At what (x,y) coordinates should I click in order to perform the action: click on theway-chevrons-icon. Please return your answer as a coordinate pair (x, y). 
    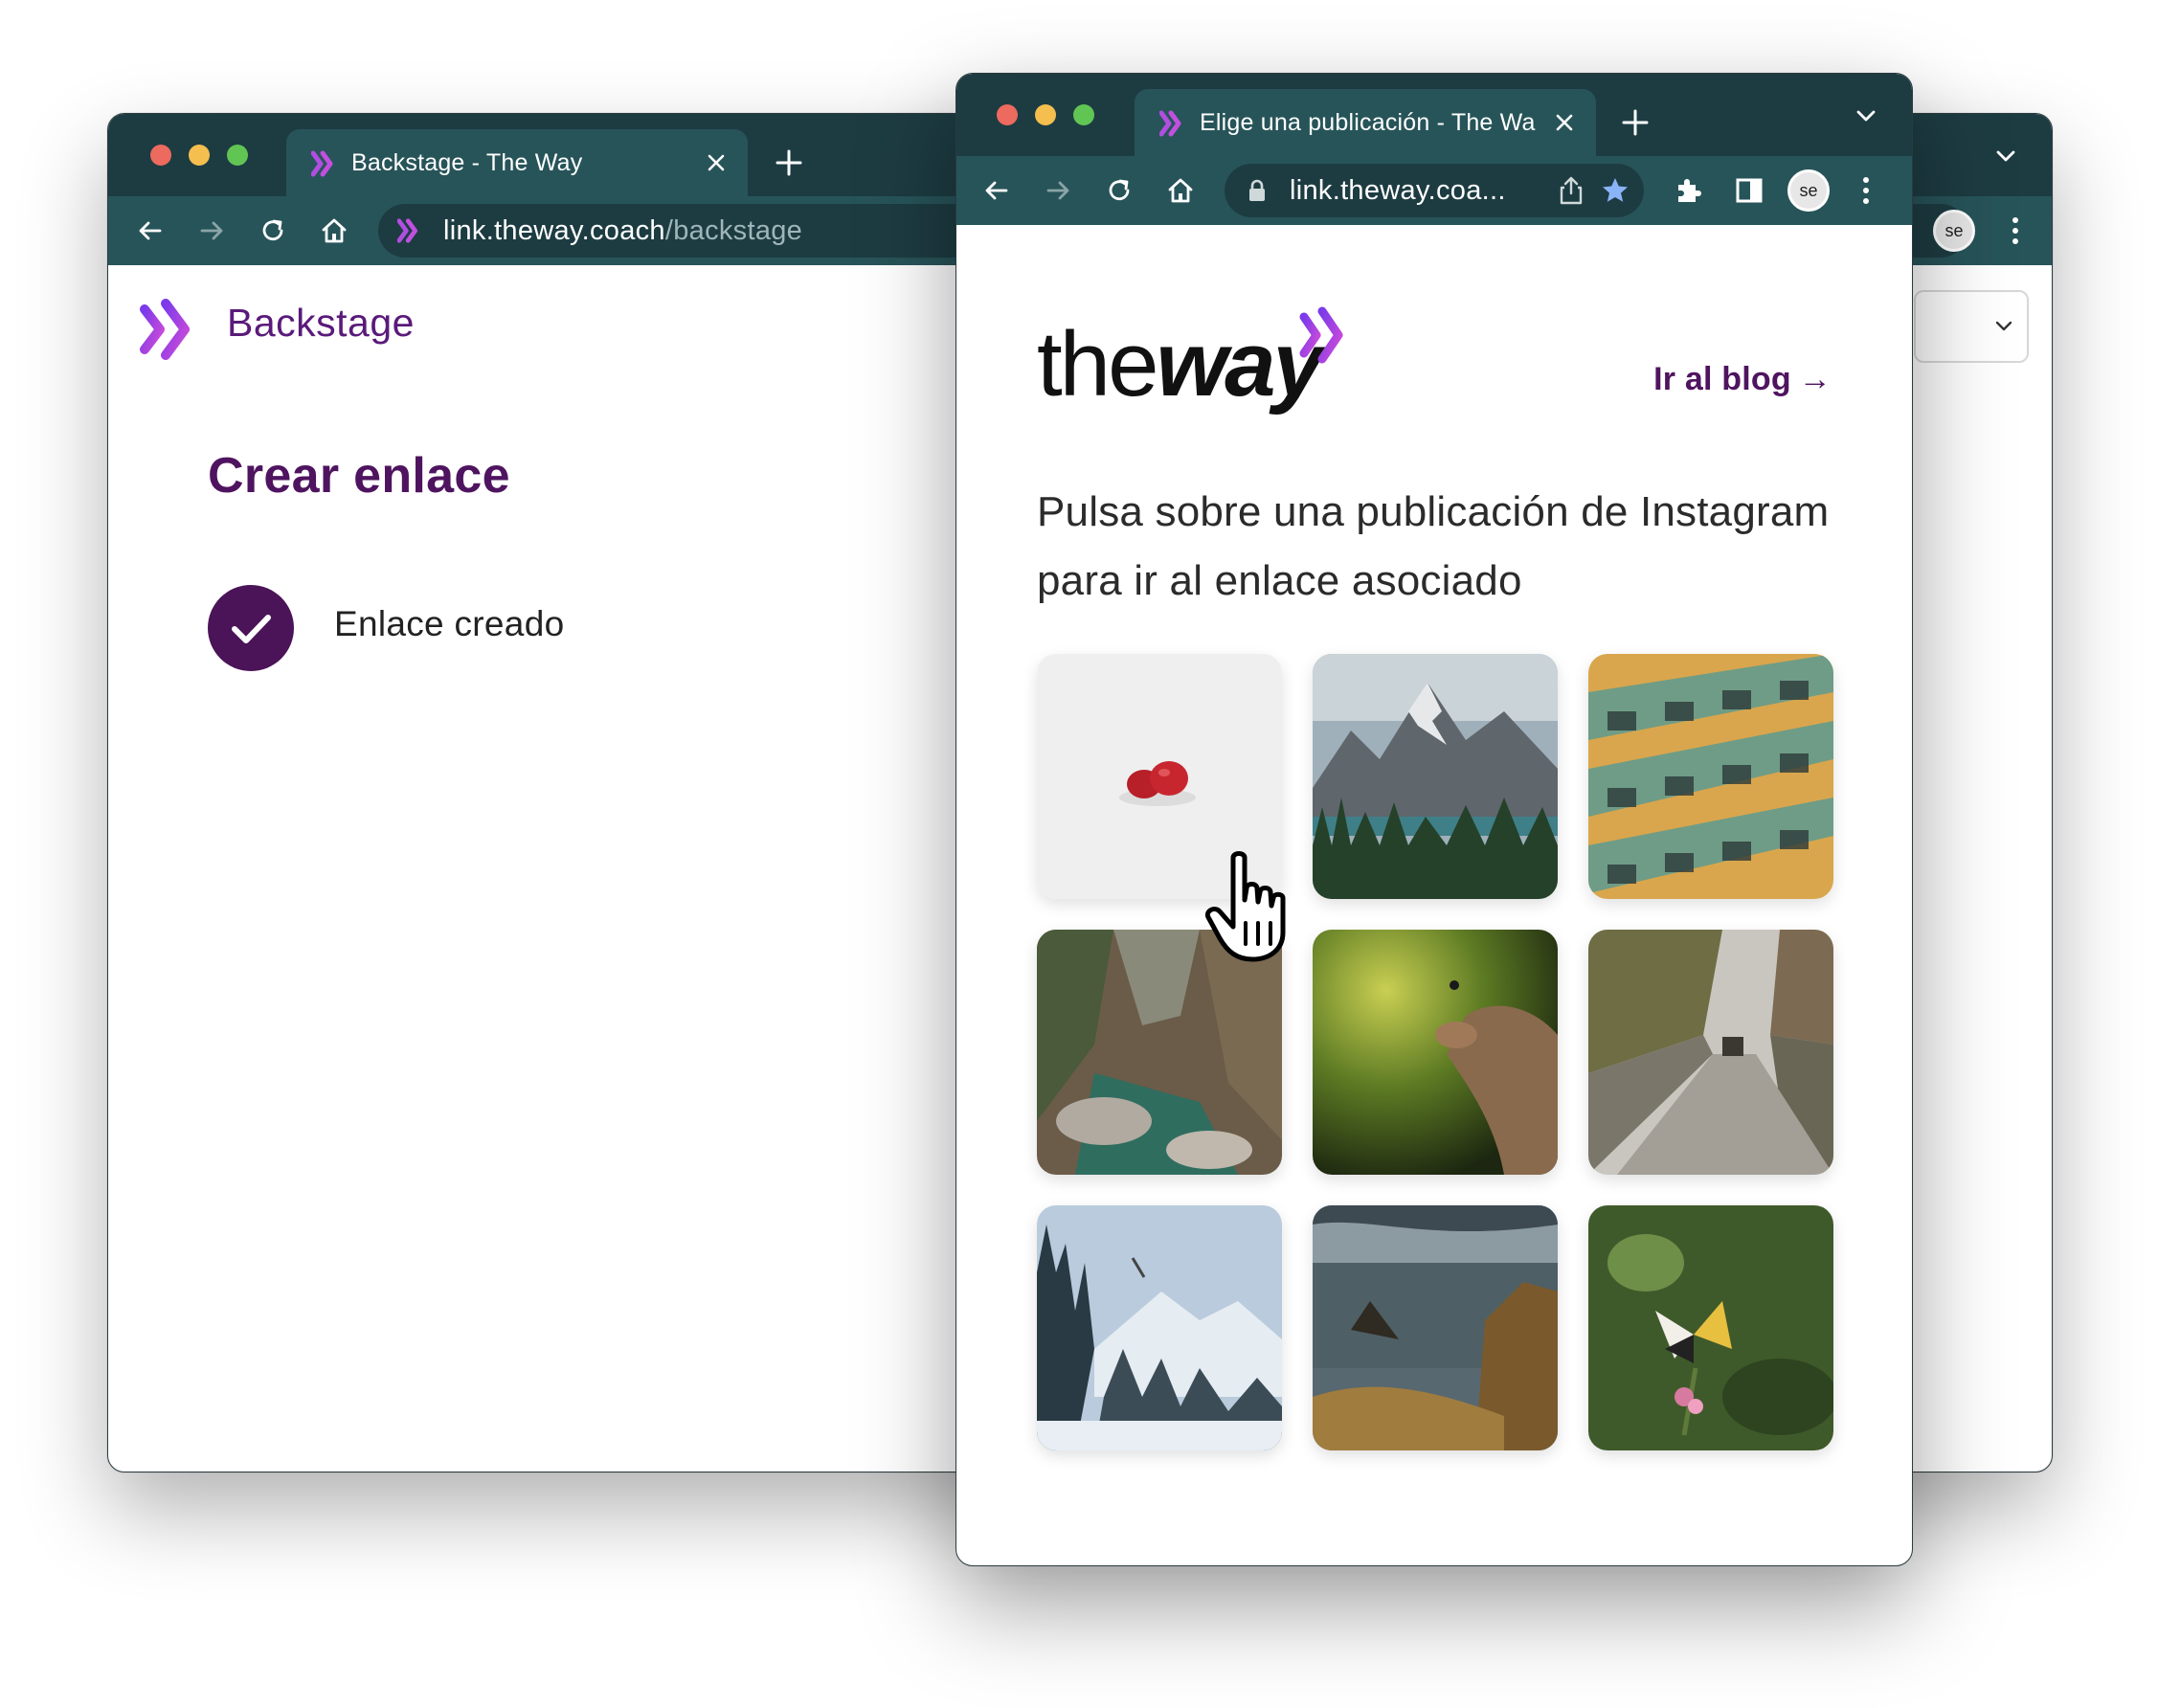
    Looking at the image, I should click on (1327, 335).